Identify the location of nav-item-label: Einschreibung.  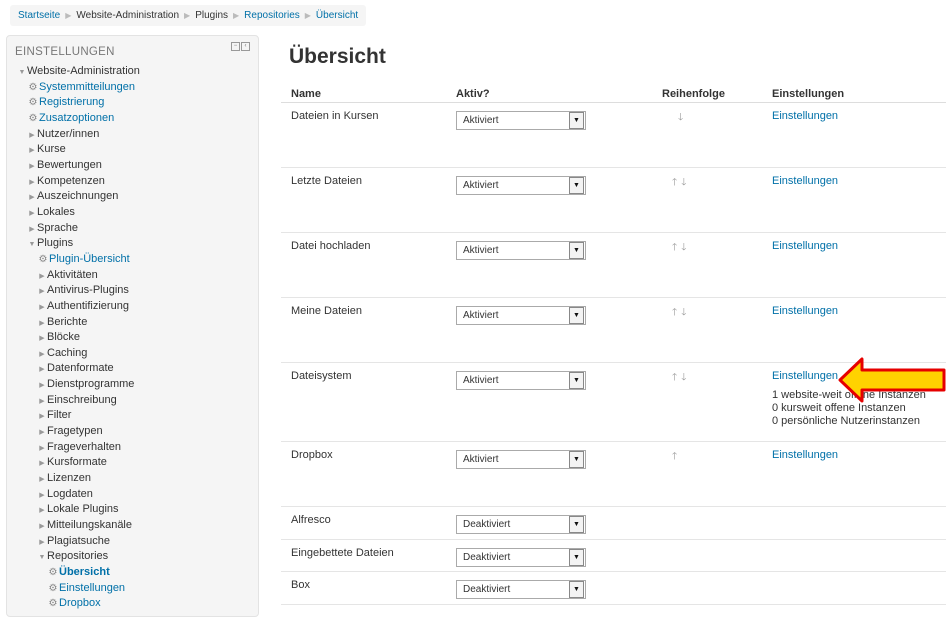
(82, 399).